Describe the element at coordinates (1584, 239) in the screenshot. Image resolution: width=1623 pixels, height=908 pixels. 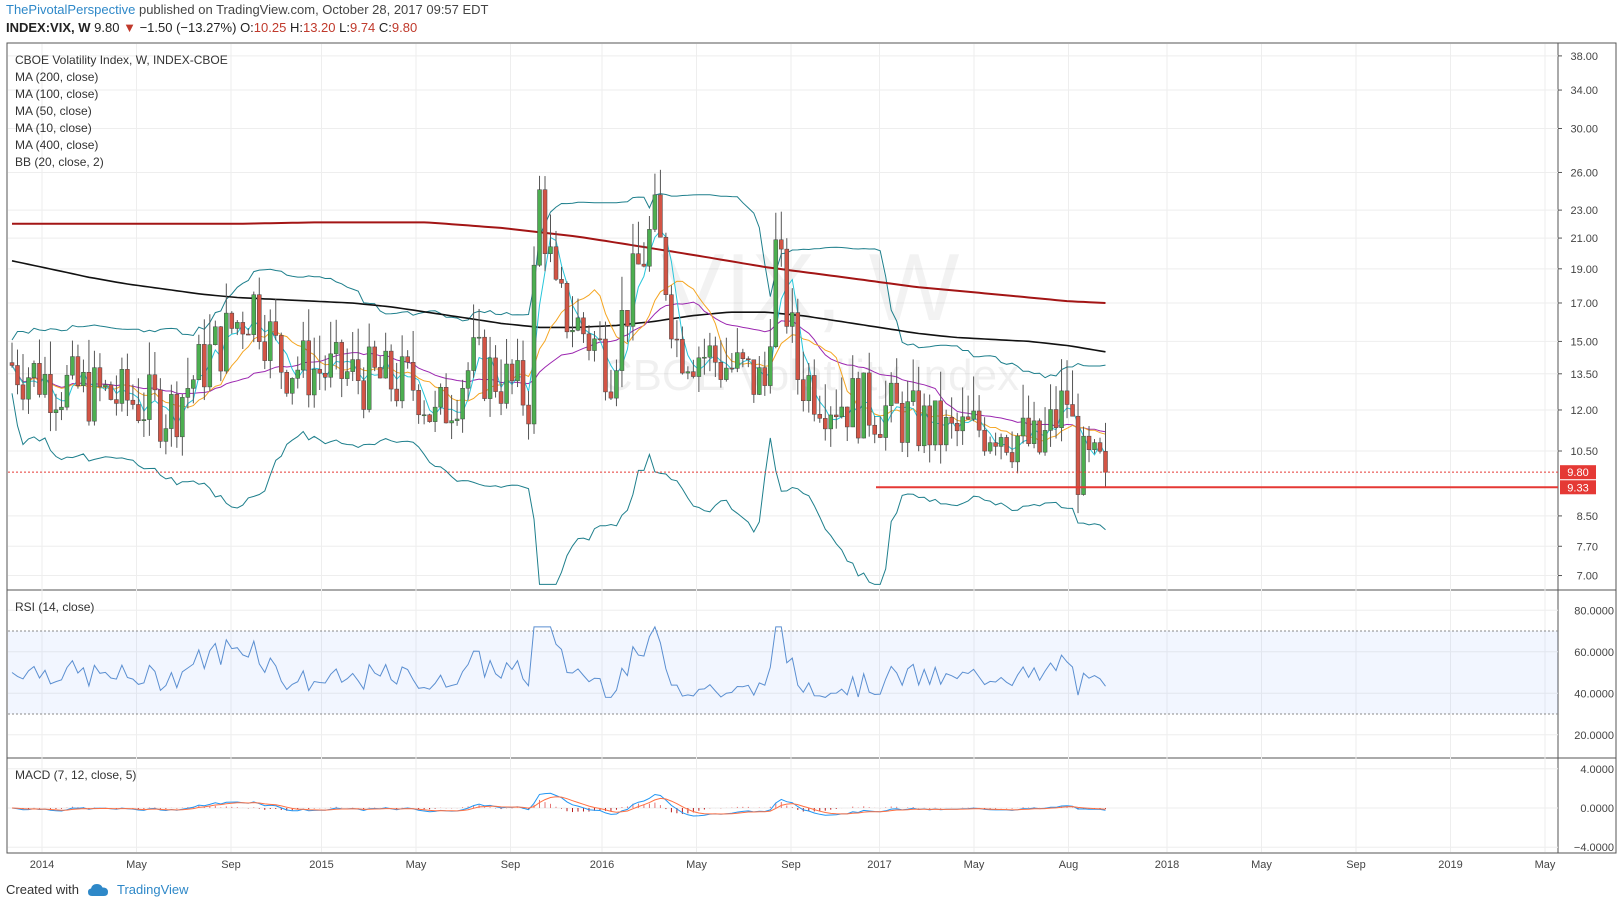
I see `price-tick-label: 21.00` at that location.